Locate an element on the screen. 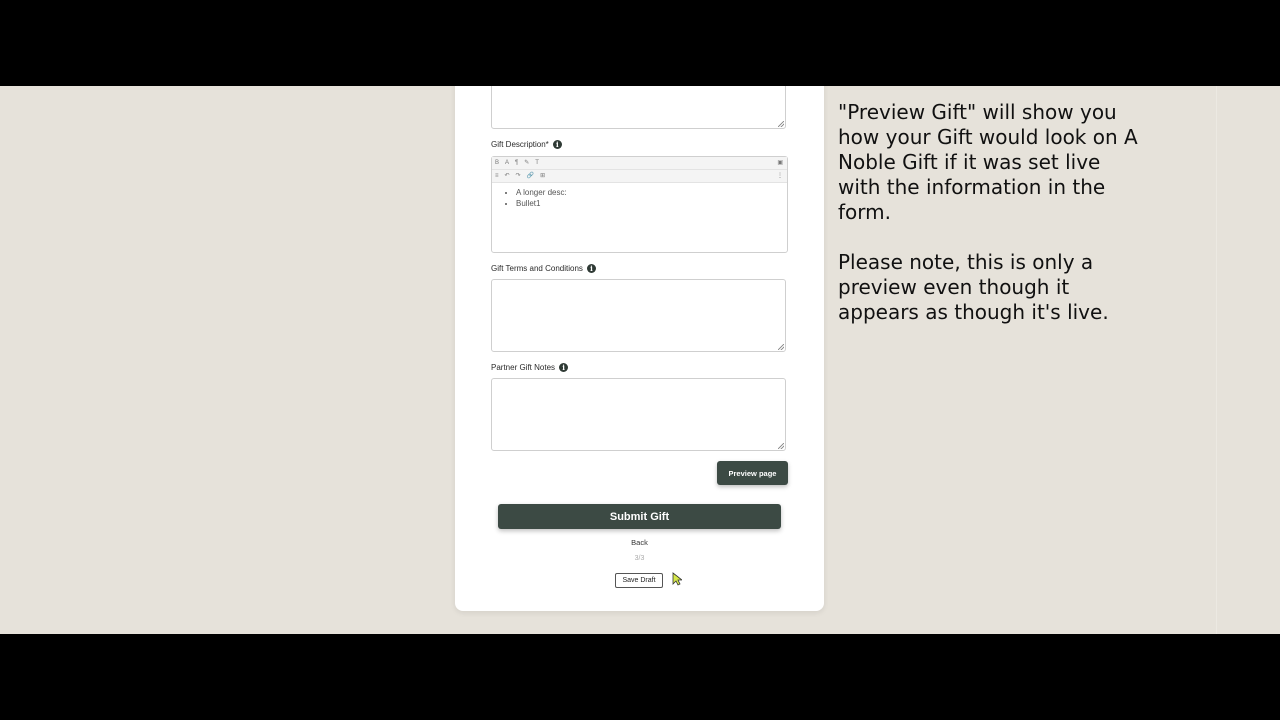  list-item: A longer desc: is located at coordinates (651, 192).